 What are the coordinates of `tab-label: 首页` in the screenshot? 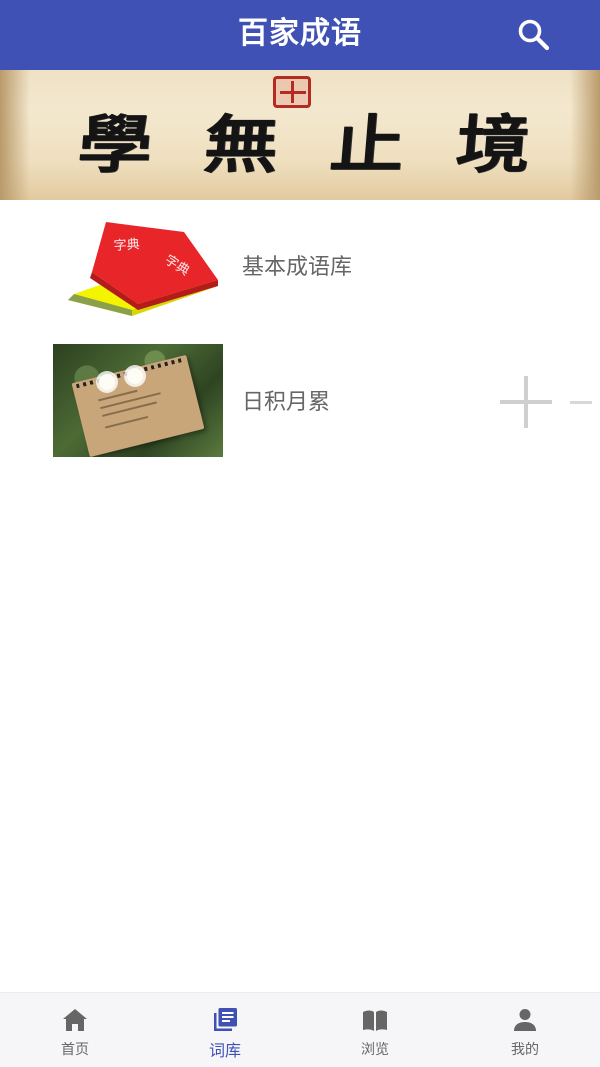 It's located at (75, 1050).